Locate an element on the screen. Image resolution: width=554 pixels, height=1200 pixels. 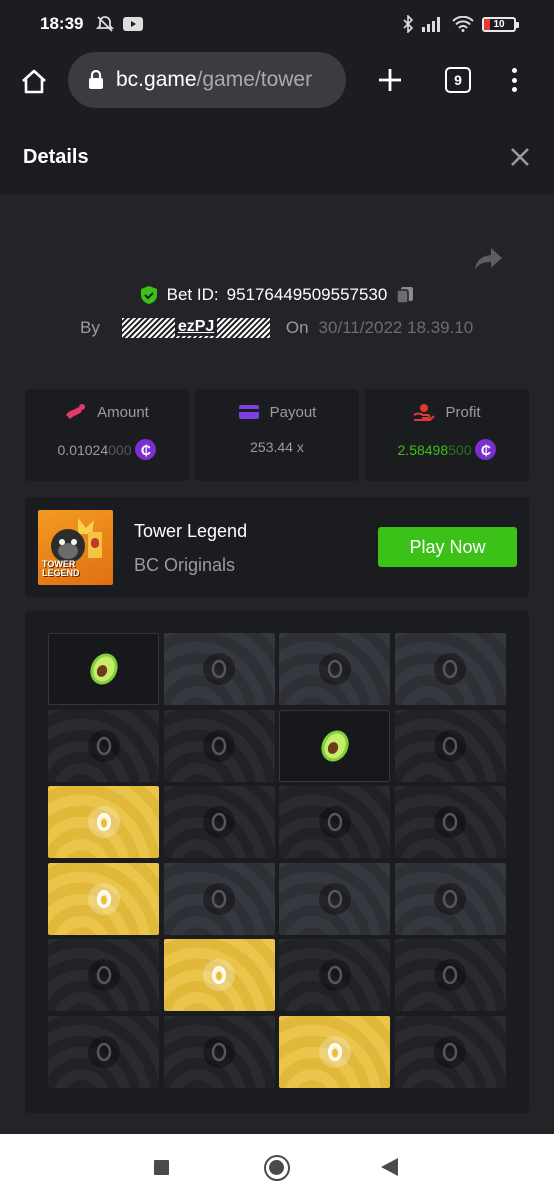
battery-icon: 10 is located at coordinates (500, 24).